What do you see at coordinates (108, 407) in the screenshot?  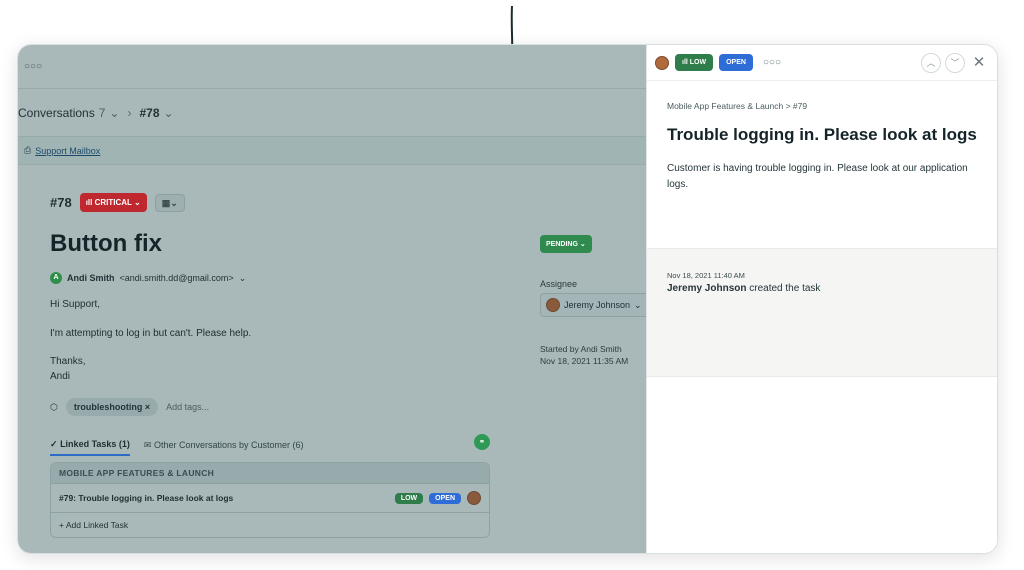 I see `tag-label: troubleshooting` at bounding box center [108, 407].